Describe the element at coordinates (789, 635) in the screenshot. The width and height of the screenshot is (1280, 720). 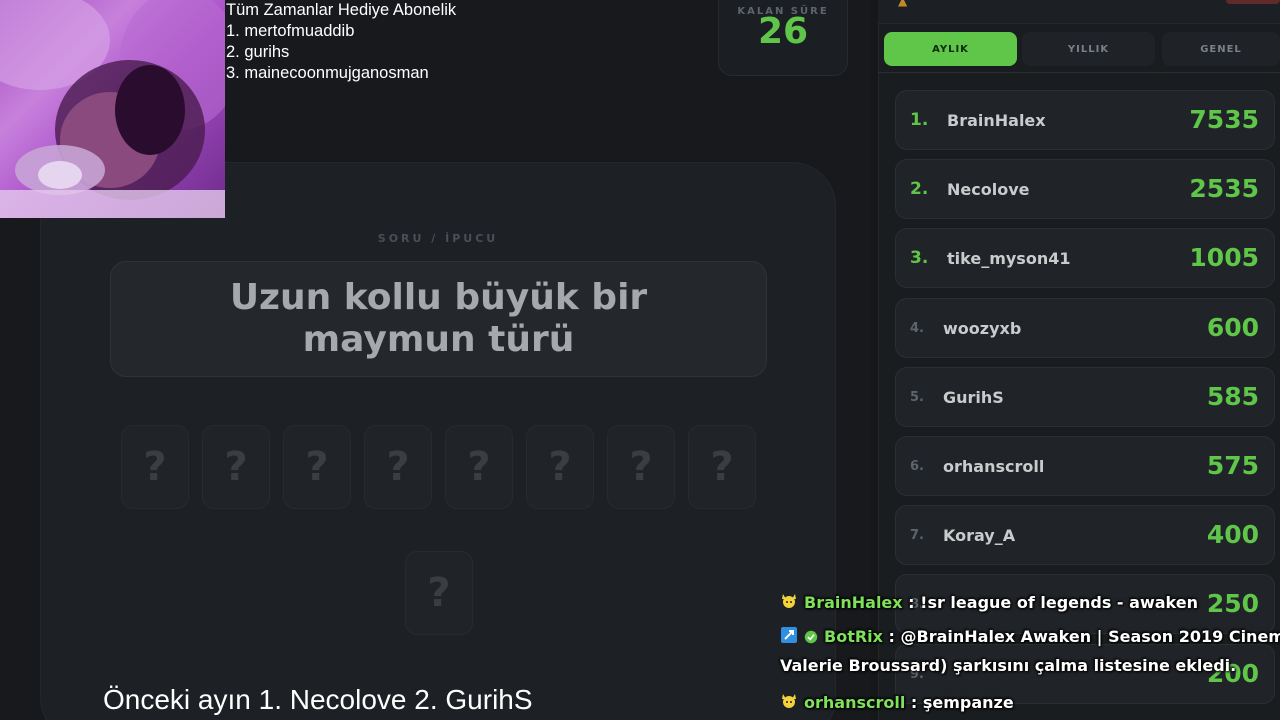
I see `bot-badge-icon` at that location.